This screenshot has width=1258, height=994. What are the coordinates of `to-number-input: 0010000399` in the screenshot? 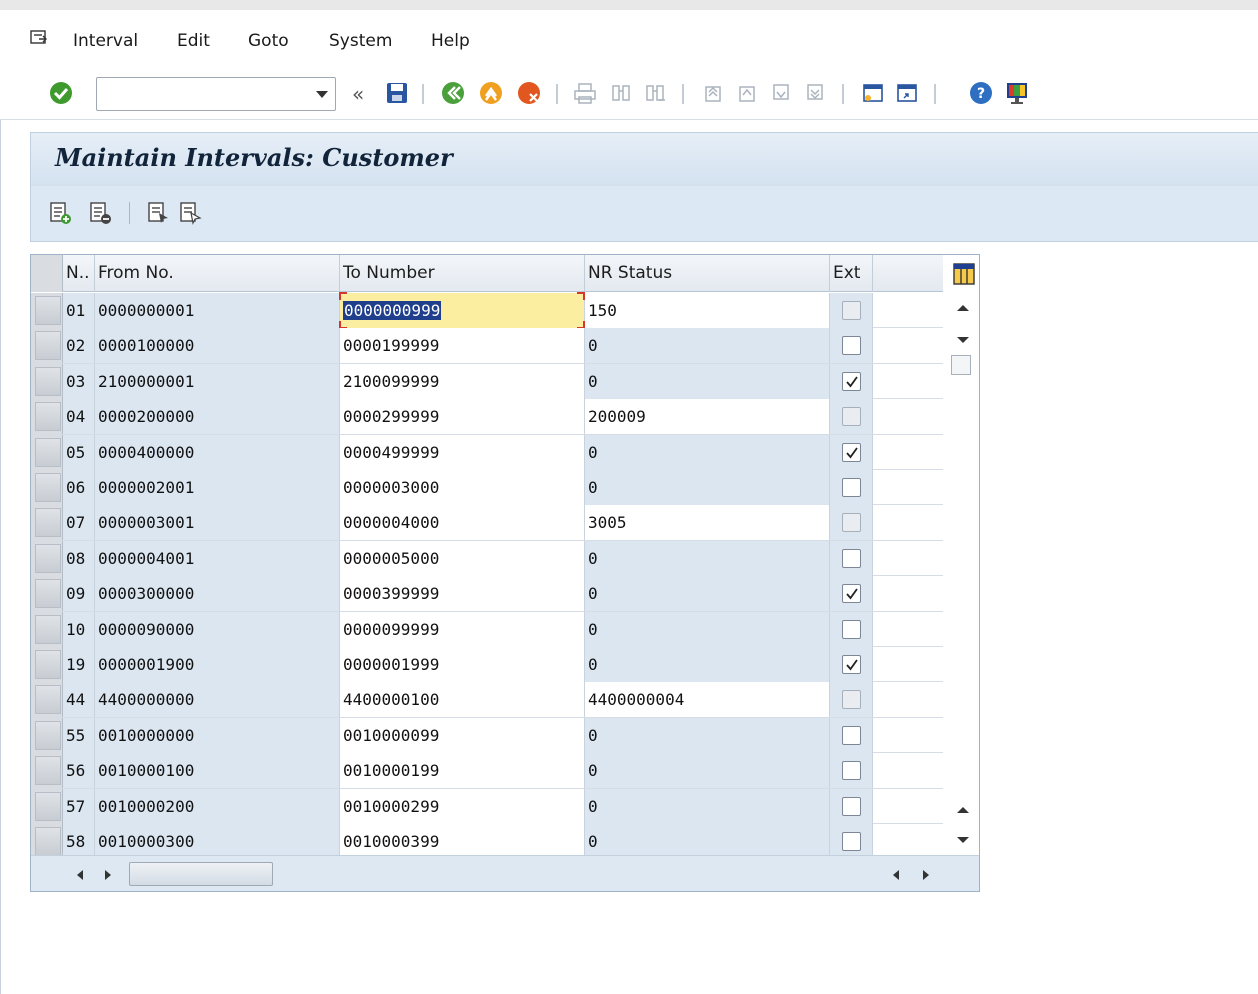 It's located at (462, 841).